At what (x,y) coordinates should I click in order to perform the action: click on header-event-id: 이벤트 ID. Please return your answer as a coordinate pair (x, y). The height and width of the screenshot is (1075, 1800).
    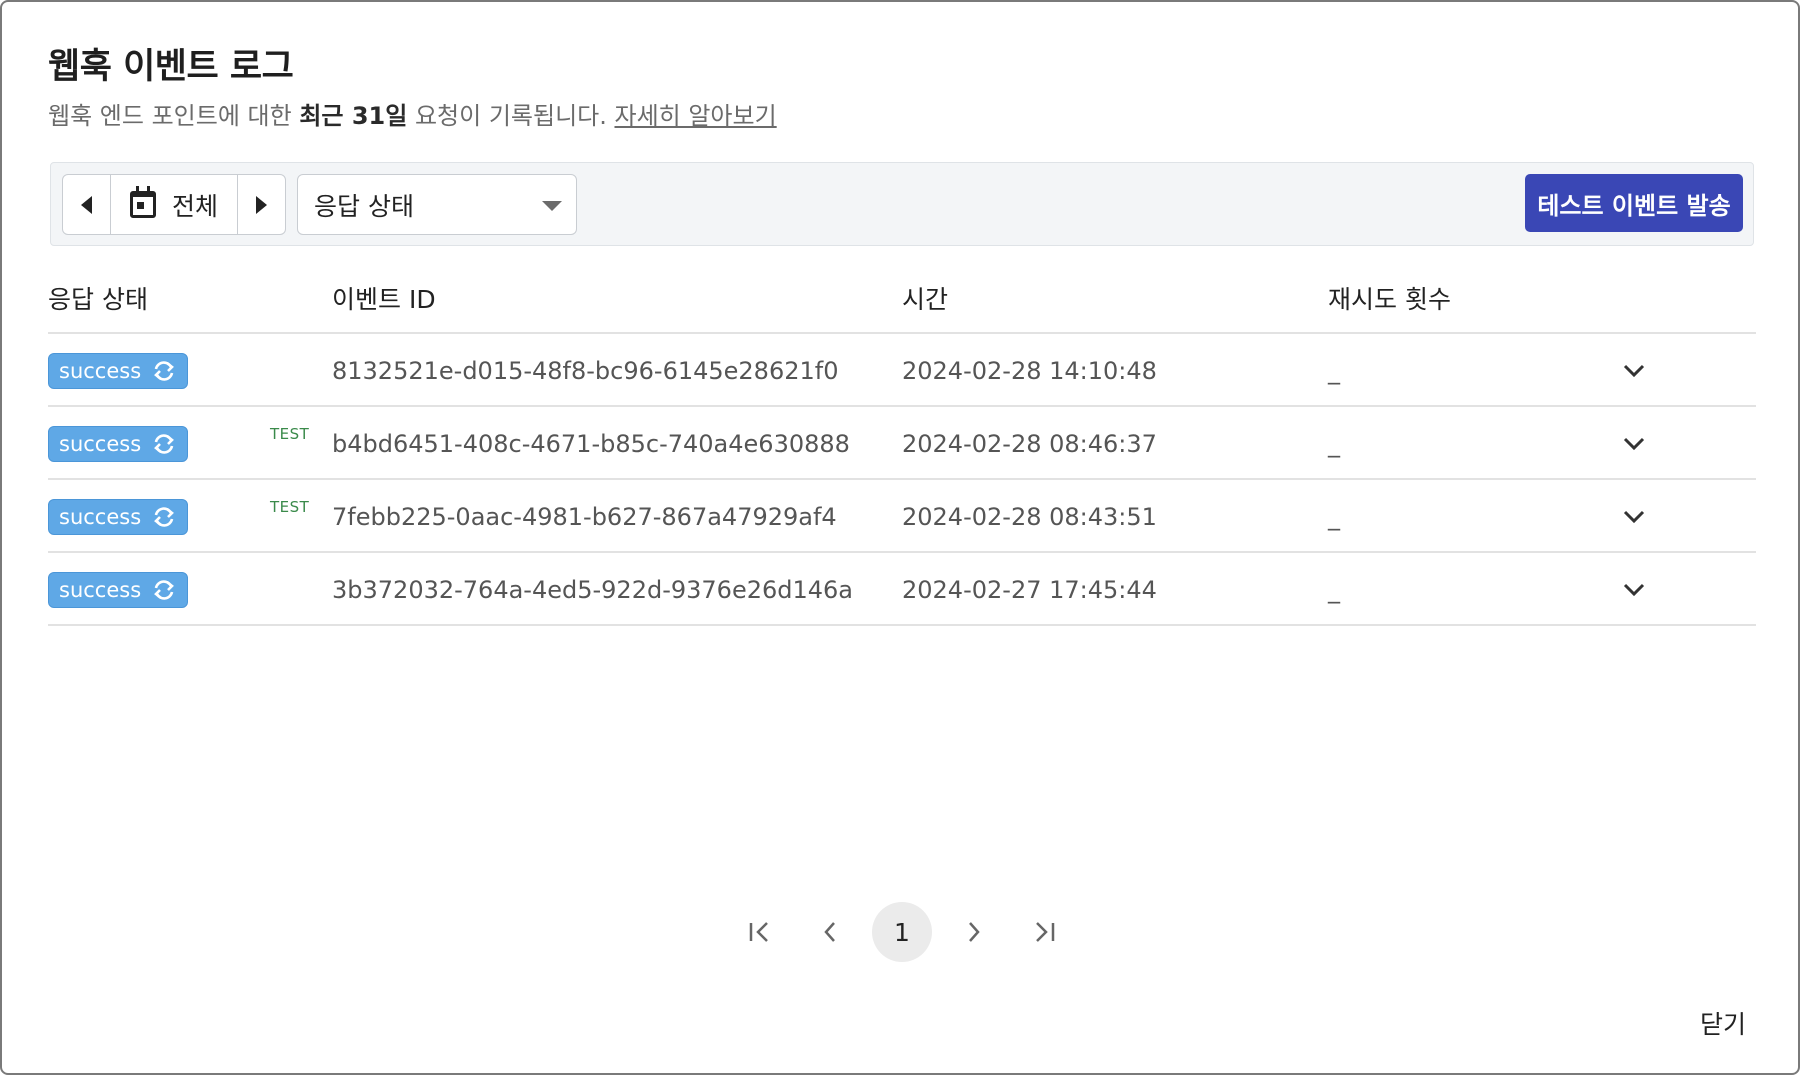
    Looking at the image, I should click on (384, 299).